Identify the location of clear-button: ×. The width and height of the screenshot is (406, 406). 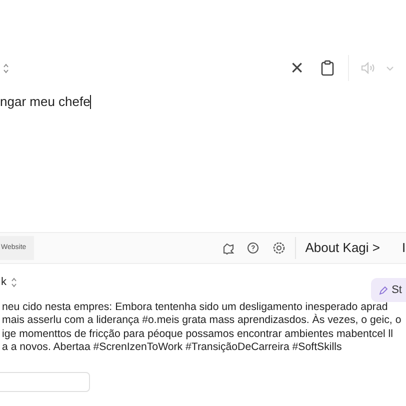
(297, 68).